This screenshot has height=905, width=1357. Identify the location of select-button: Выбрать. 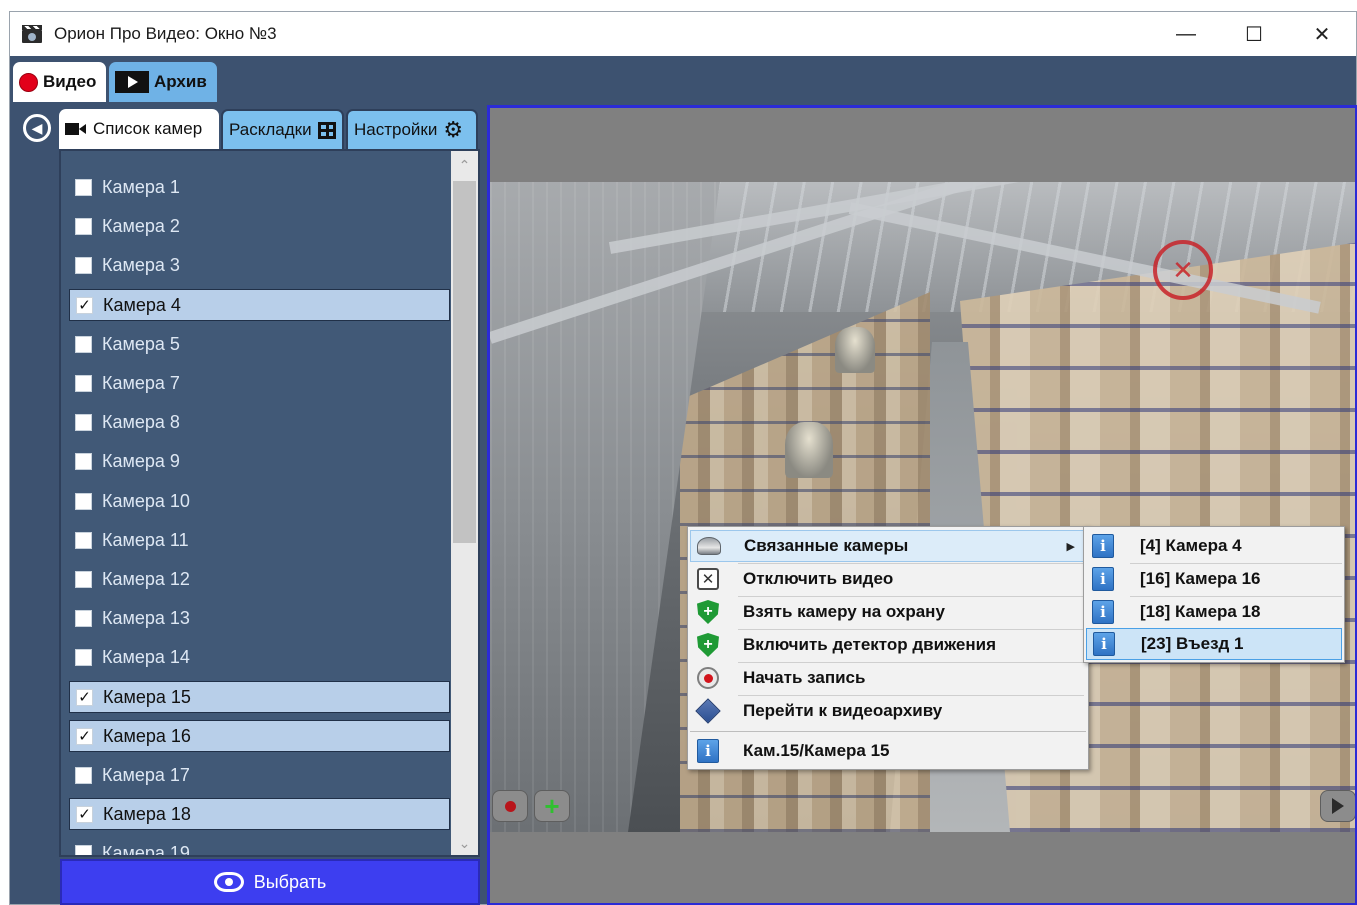
(270, 882).